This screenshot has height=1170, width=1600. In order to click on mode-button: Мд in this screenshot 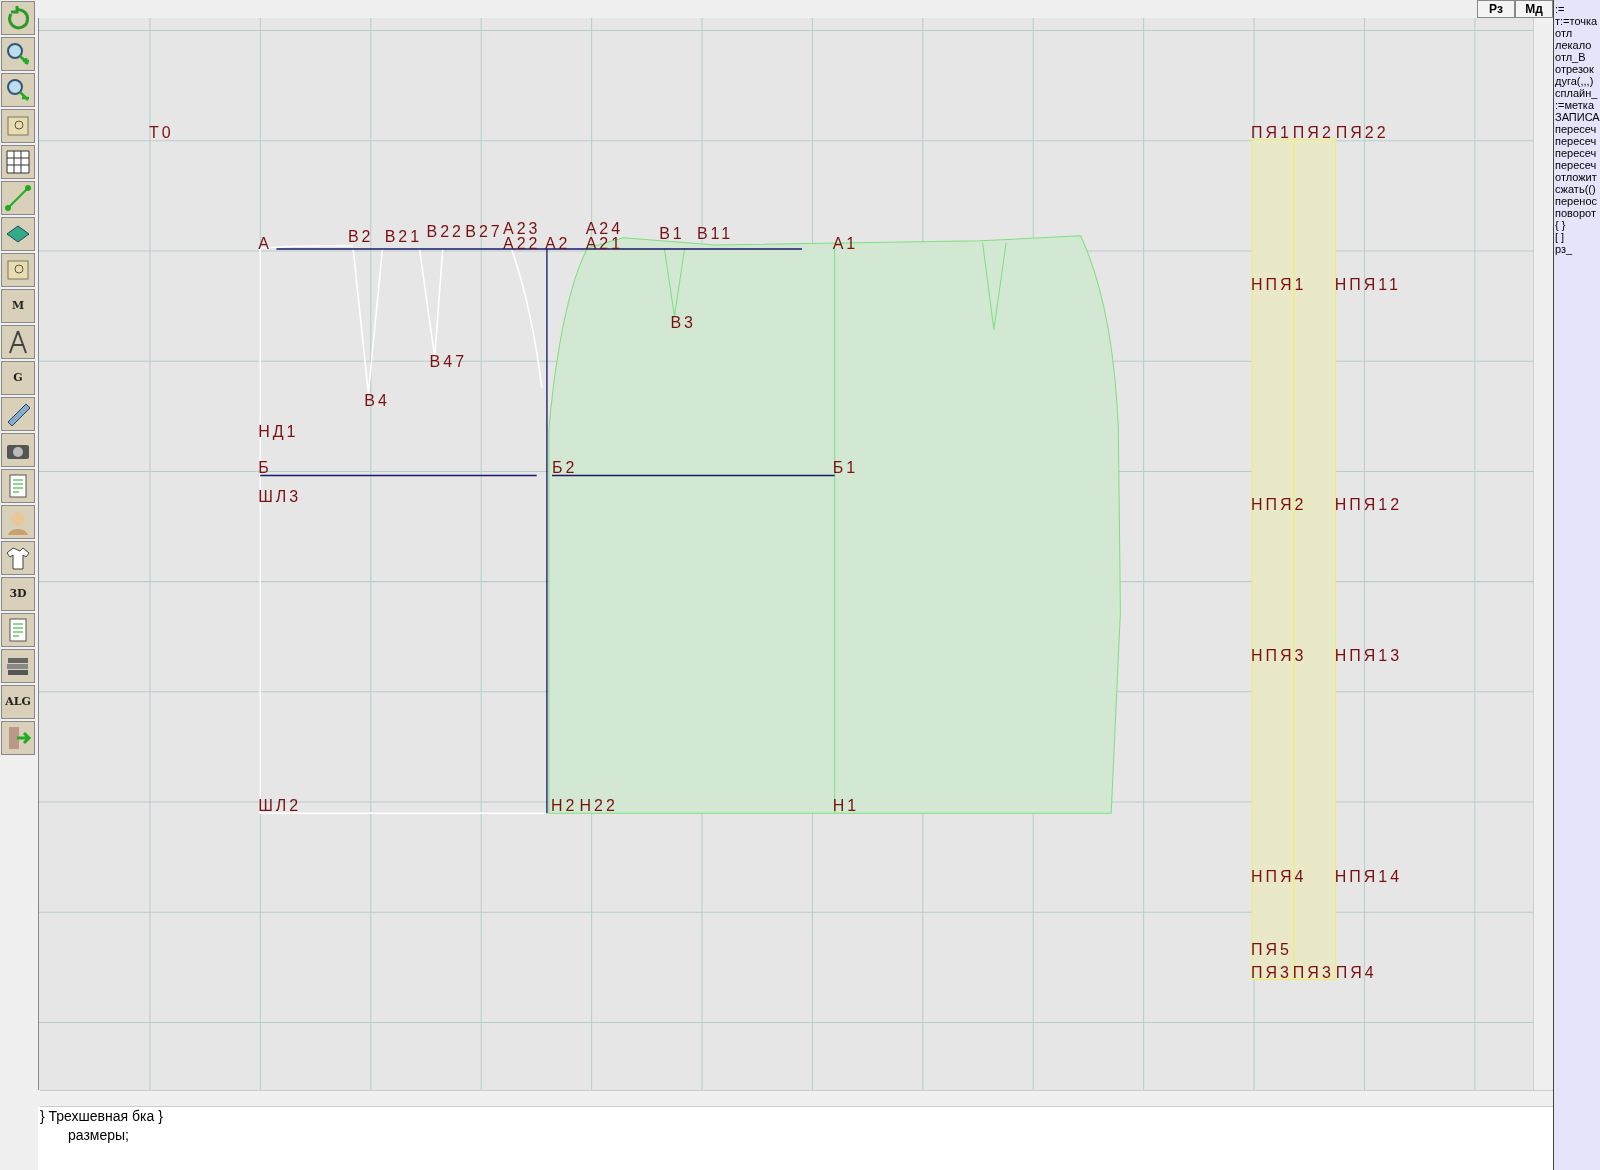, I will do `click(1534, 9)`.